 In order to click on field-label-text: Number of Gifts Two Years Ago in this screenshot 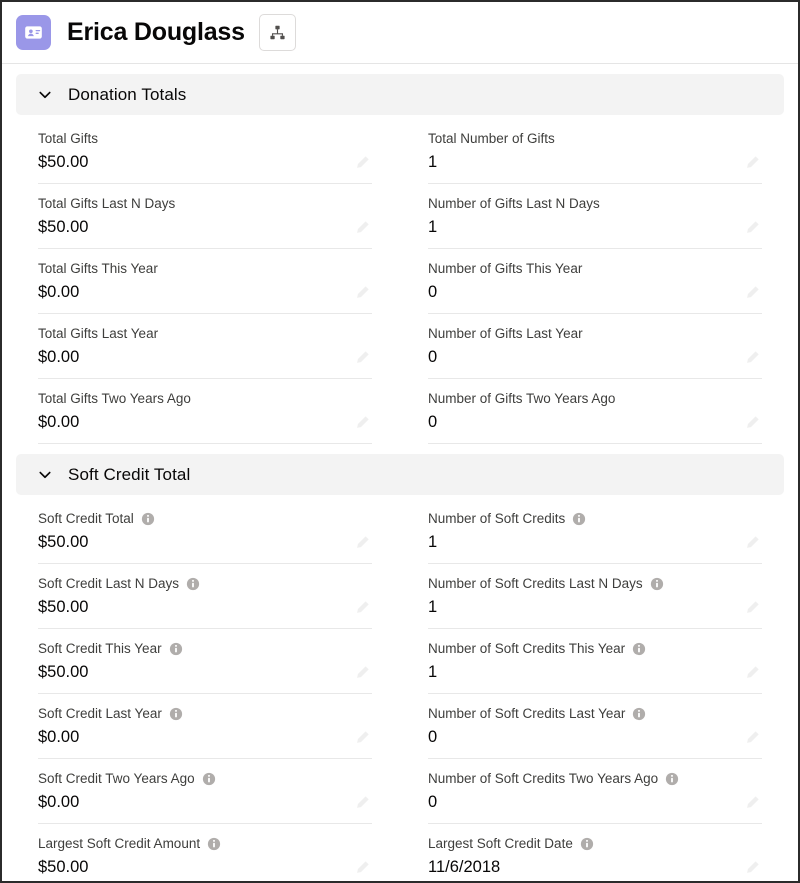, I will do `click(522, 398)`.